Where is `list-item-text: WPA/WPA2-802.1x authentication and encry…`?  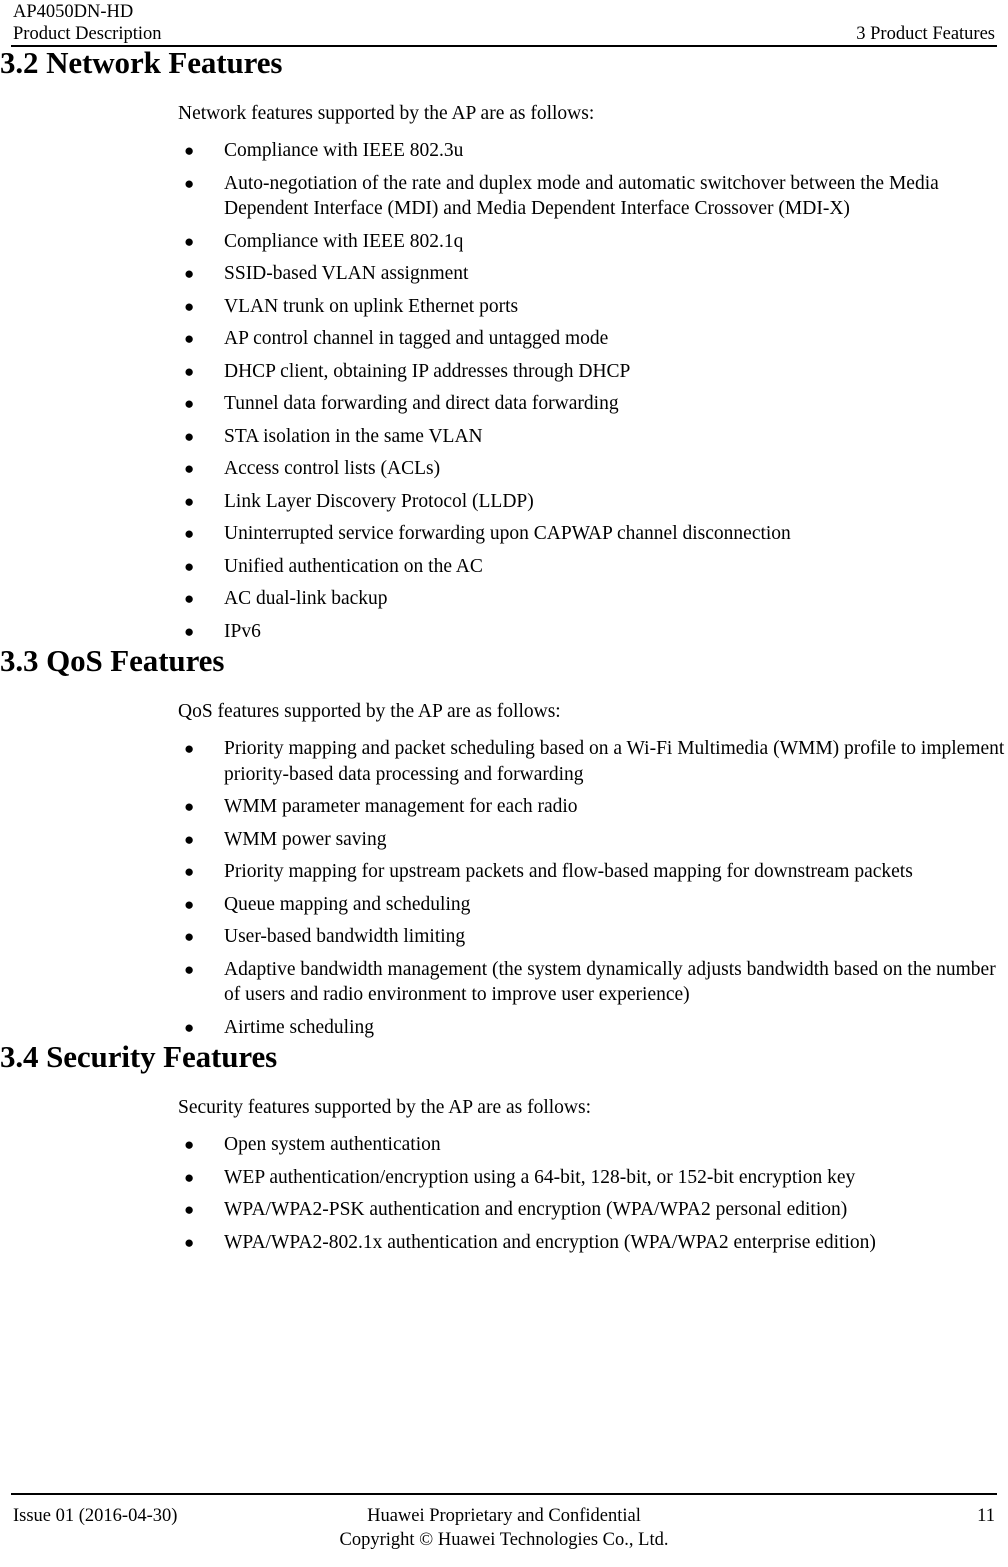 list-item-text: WPA/WPA2-802.1x authentication and encry… is located at coordinates (550, 1242).